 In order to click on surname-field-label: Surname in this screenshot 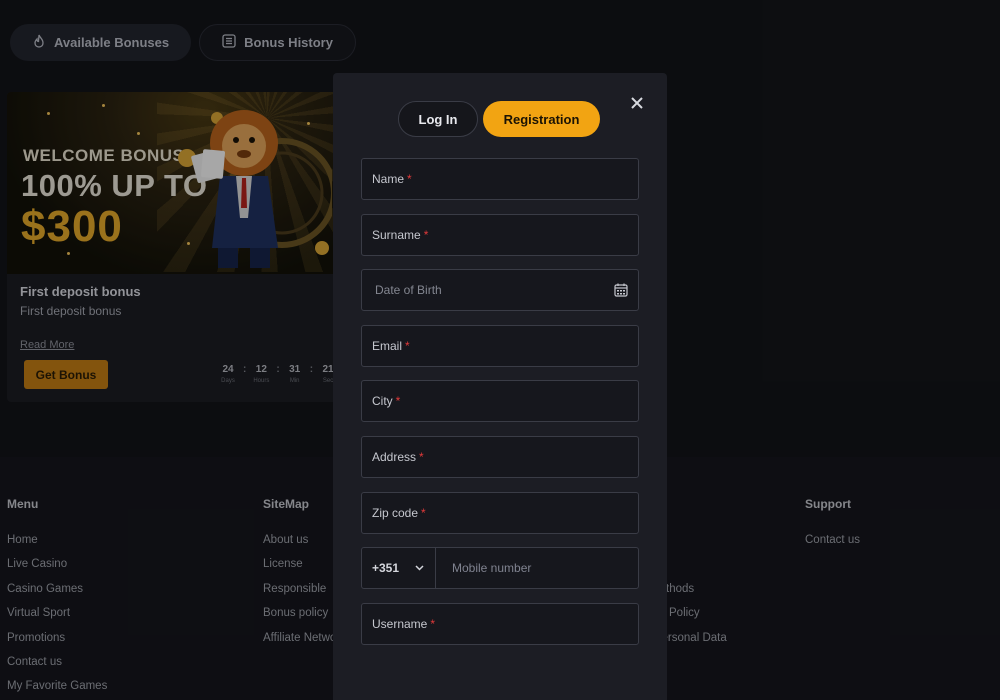, I will do `click(396, 235)`.